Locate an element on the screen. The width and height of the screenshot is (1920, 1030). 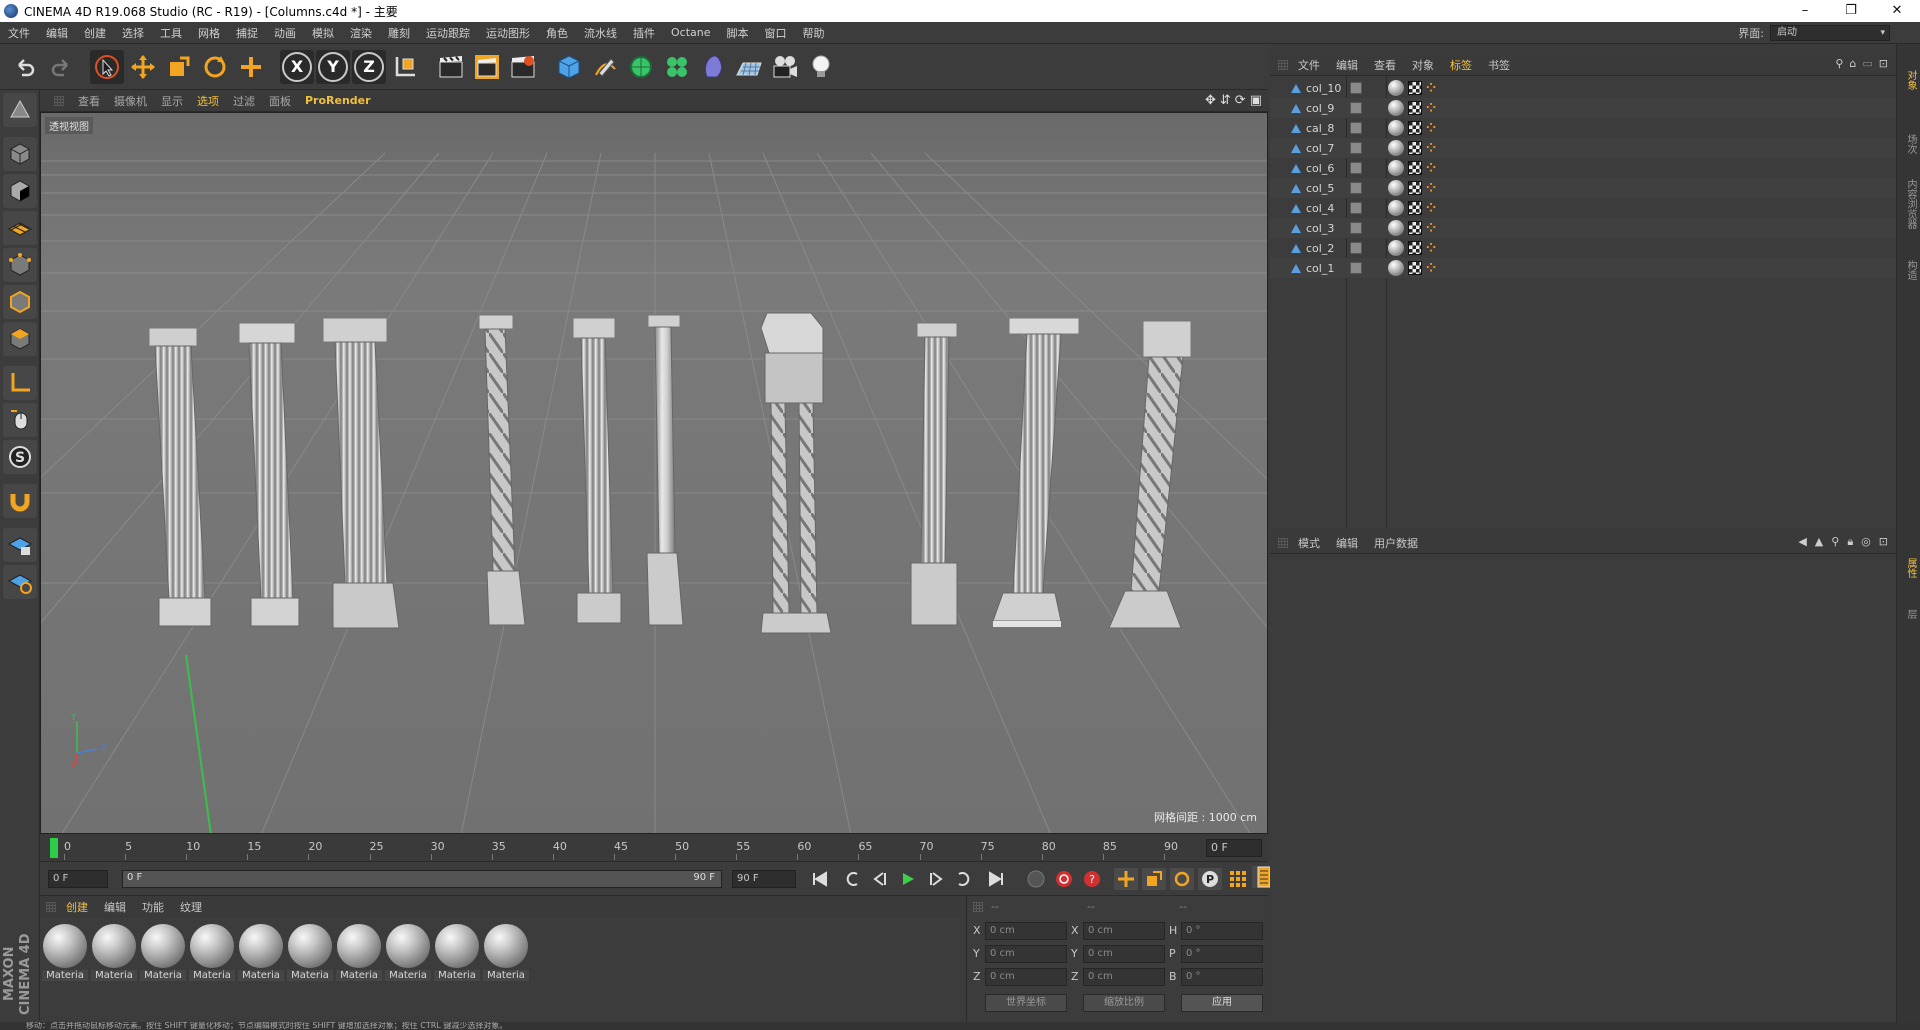
om-menu-object: 对象 is located at coordinates (1423, 65).